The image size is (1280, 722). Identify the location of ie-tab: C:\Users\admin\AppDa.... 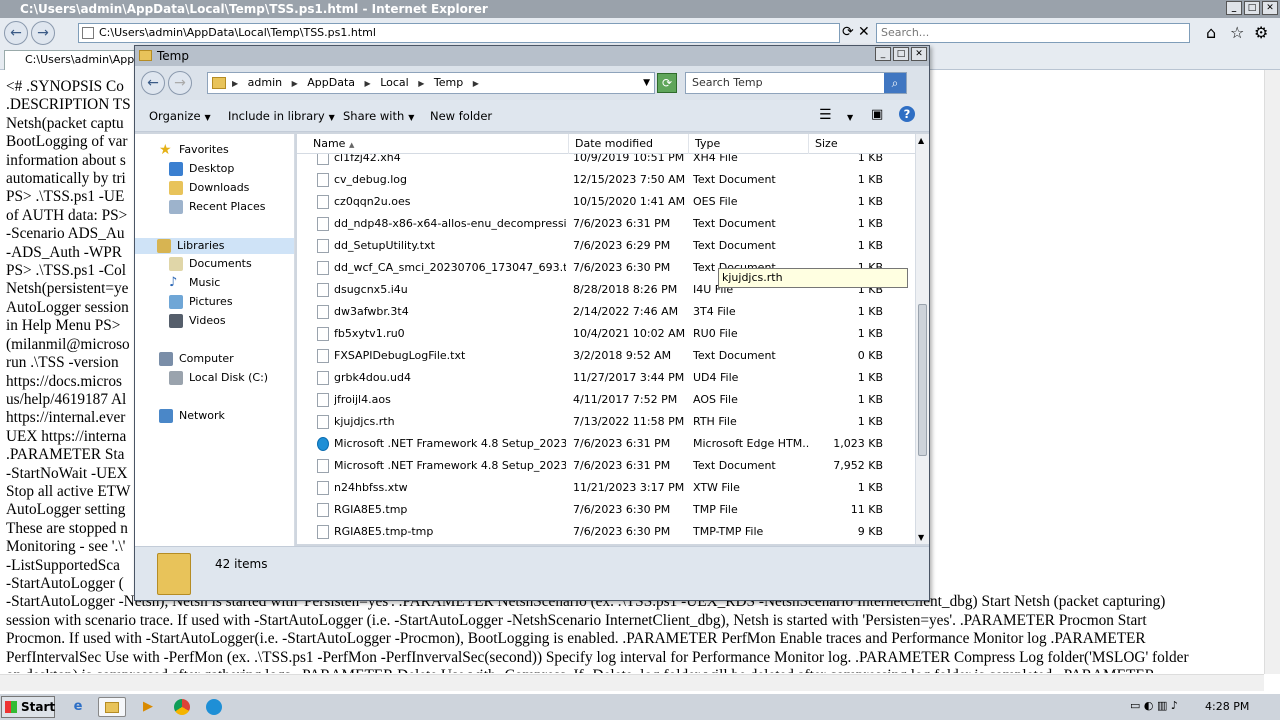
(70, 60).